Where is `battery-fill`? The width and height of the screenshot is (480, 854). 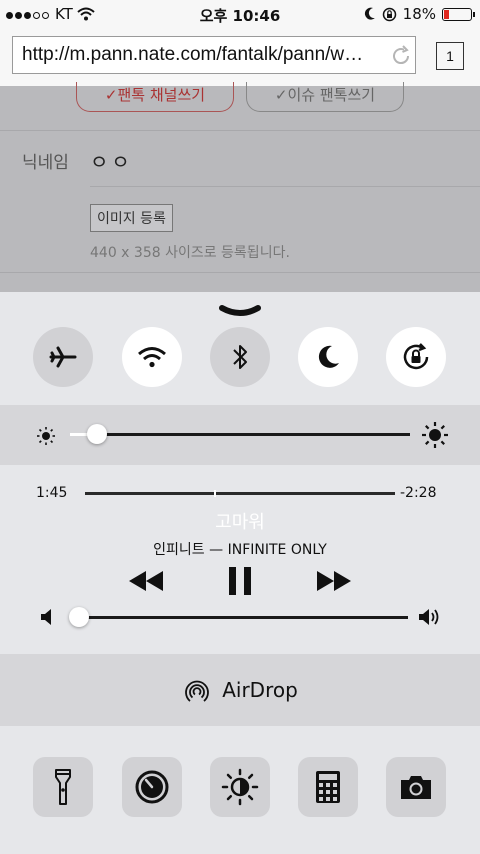
battery-fill is located at coordinates (446, 14).